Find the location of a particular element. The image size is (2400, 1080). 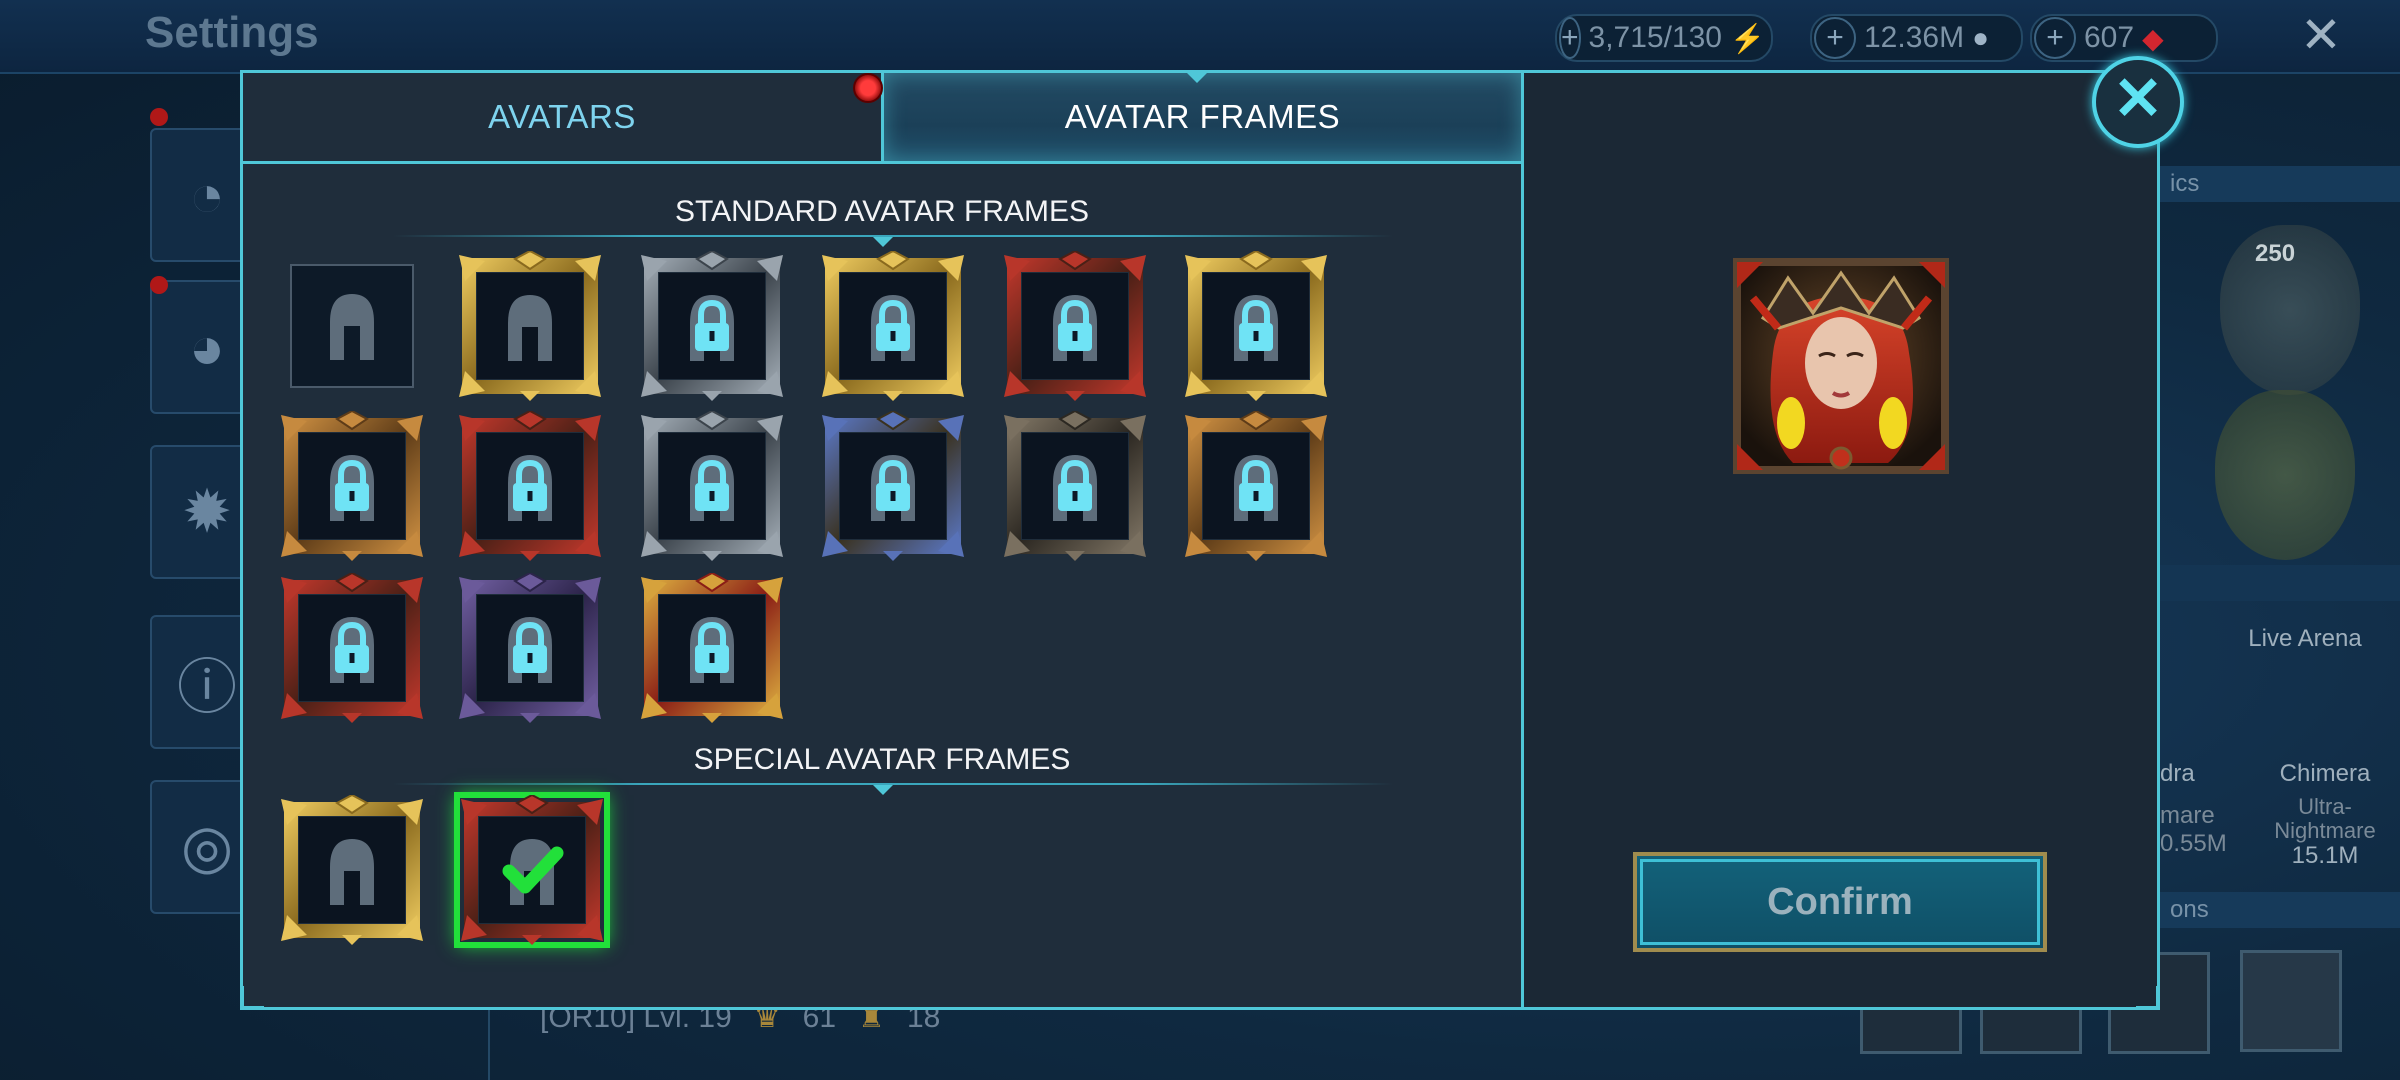

special-frames-title: SPECIAL AVATAR FRAMES is located at coordinates (882, 759).